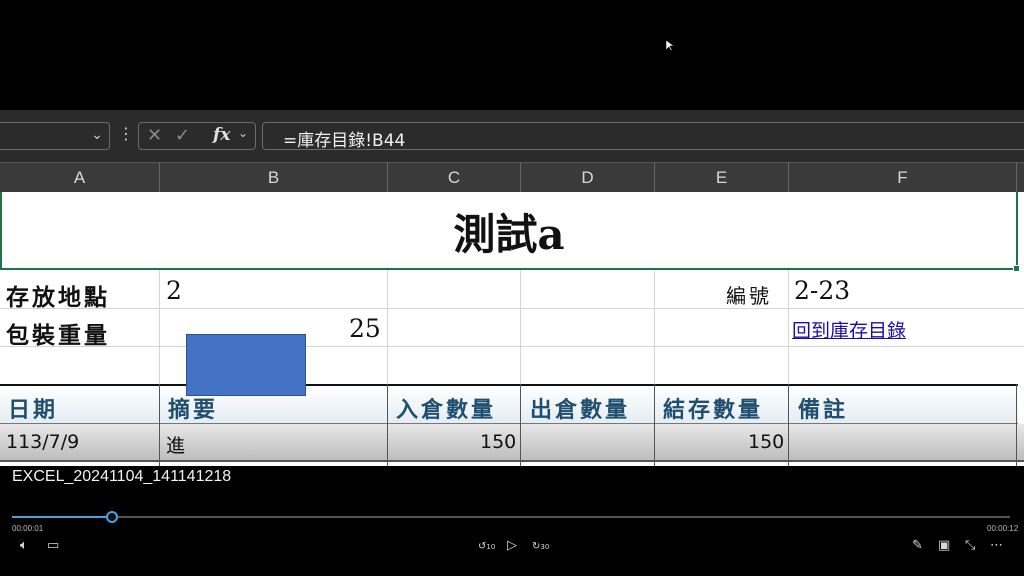 The width and height of the screenshot is (1024, 576). I want to click on package-label: 包裝重量, so click(58, 335).